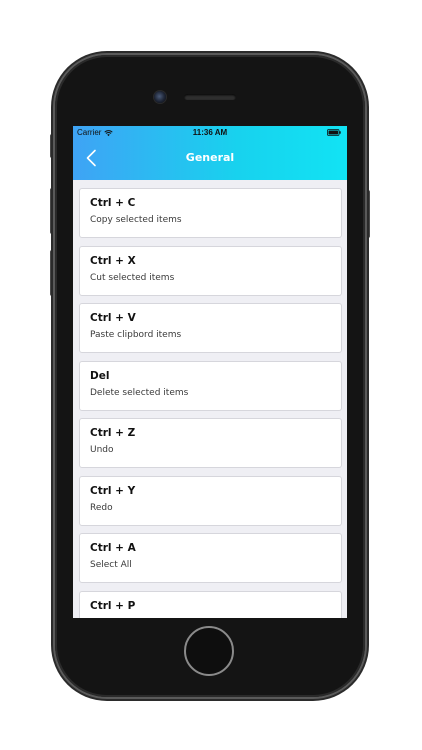 This screenshot has height=750, width=422. What do you see at coordinates (139, 392) in the screenshot?
I see `shortcut-description: Delete selected items` at bounding box center [139, 392].